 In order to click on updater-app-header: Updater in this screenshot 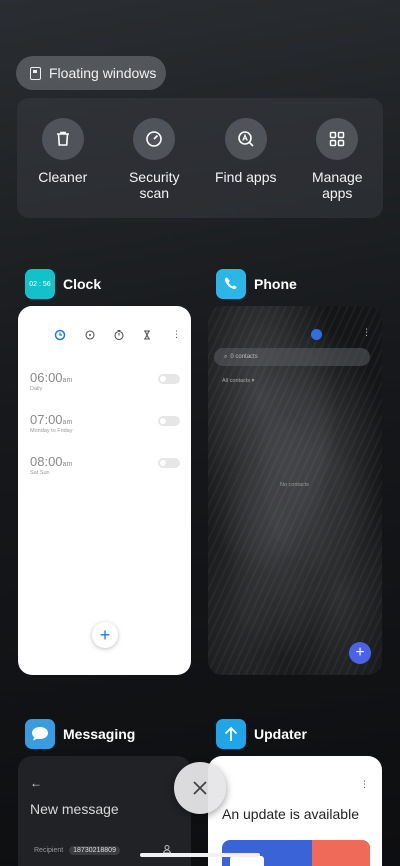, I will do `click(261, 734)`.